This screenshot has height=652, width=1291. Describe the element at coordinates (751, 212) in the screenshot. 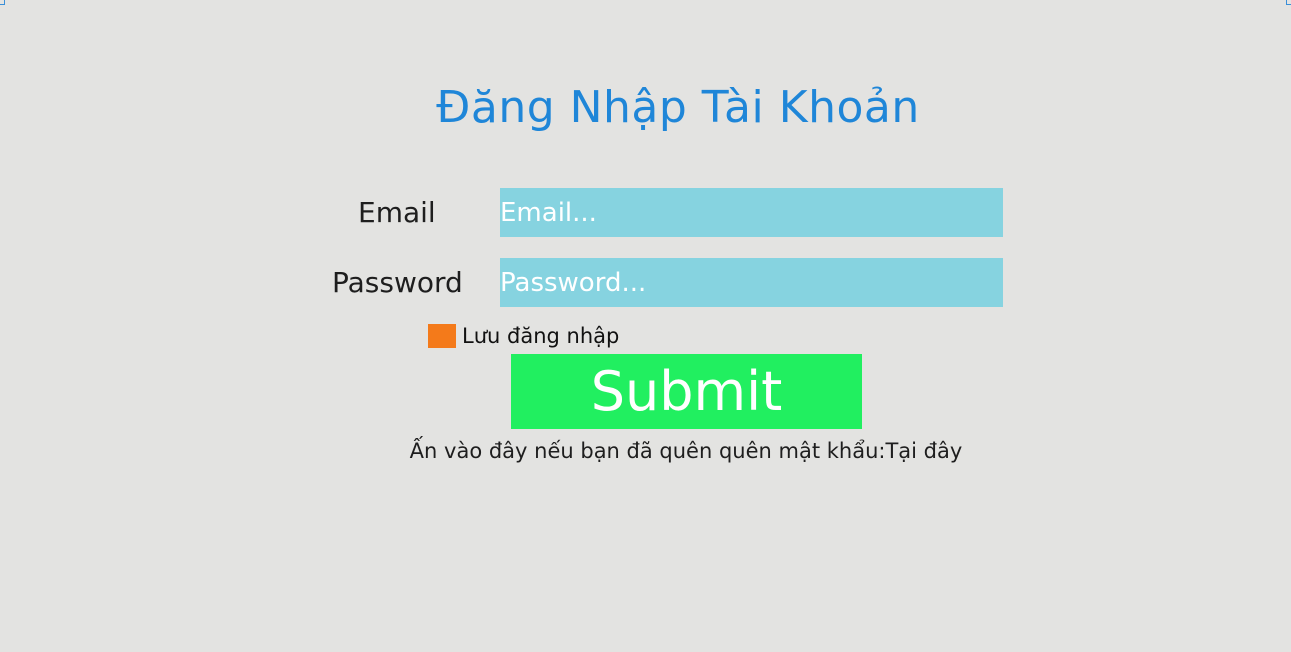

I see `email-field` at that location.